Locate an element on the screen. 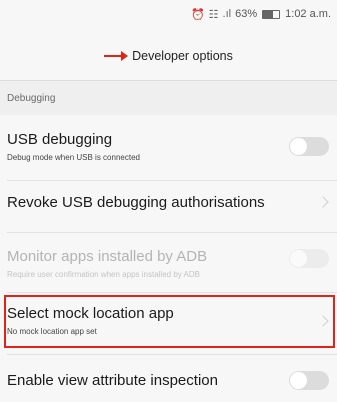 This screenshot has height=402, width=337. setting-summary: Debug mode when USB is connected is located at coordinates (73, 157).